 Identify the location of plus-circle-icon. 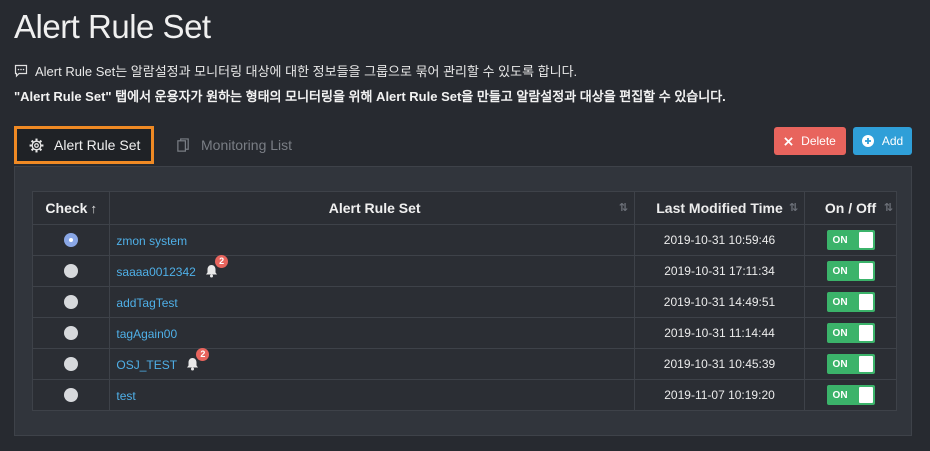
(867, 141).